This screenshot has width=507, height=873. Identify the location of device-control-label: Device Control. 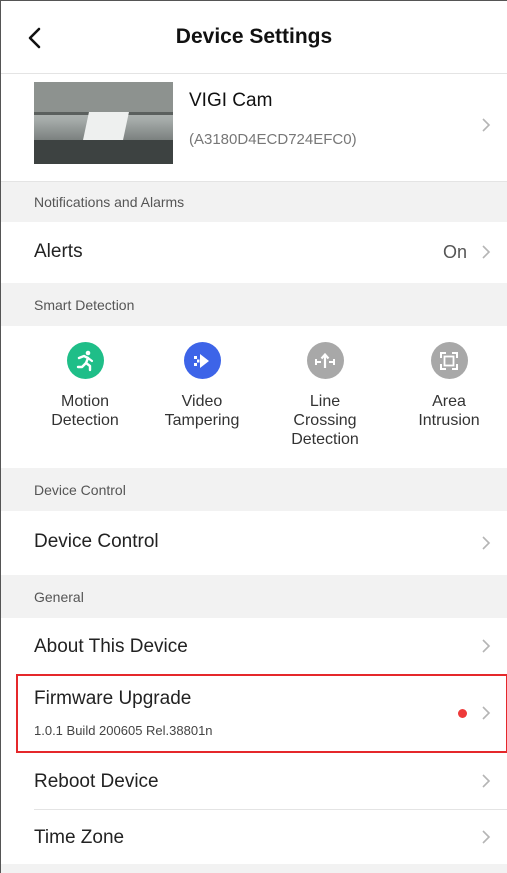
(96, 541).